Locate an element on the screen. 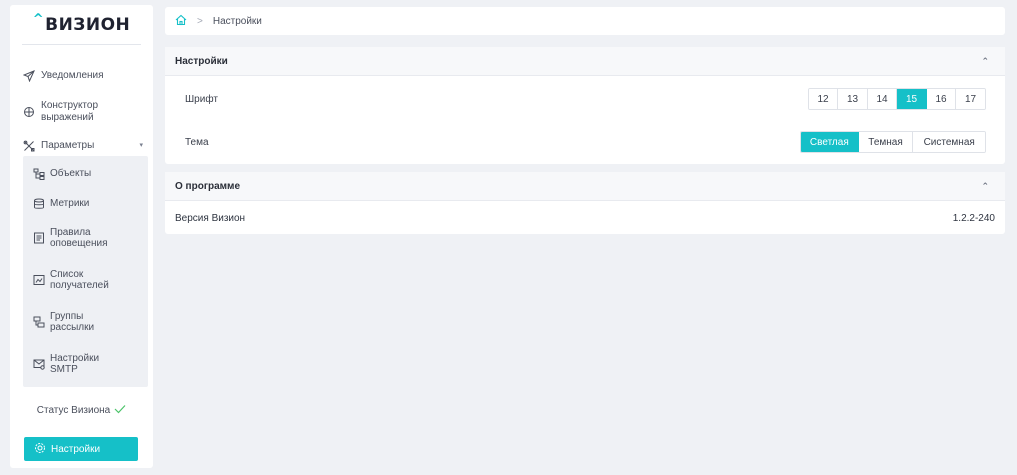  gear-icon is located at coordinates (40, 449).